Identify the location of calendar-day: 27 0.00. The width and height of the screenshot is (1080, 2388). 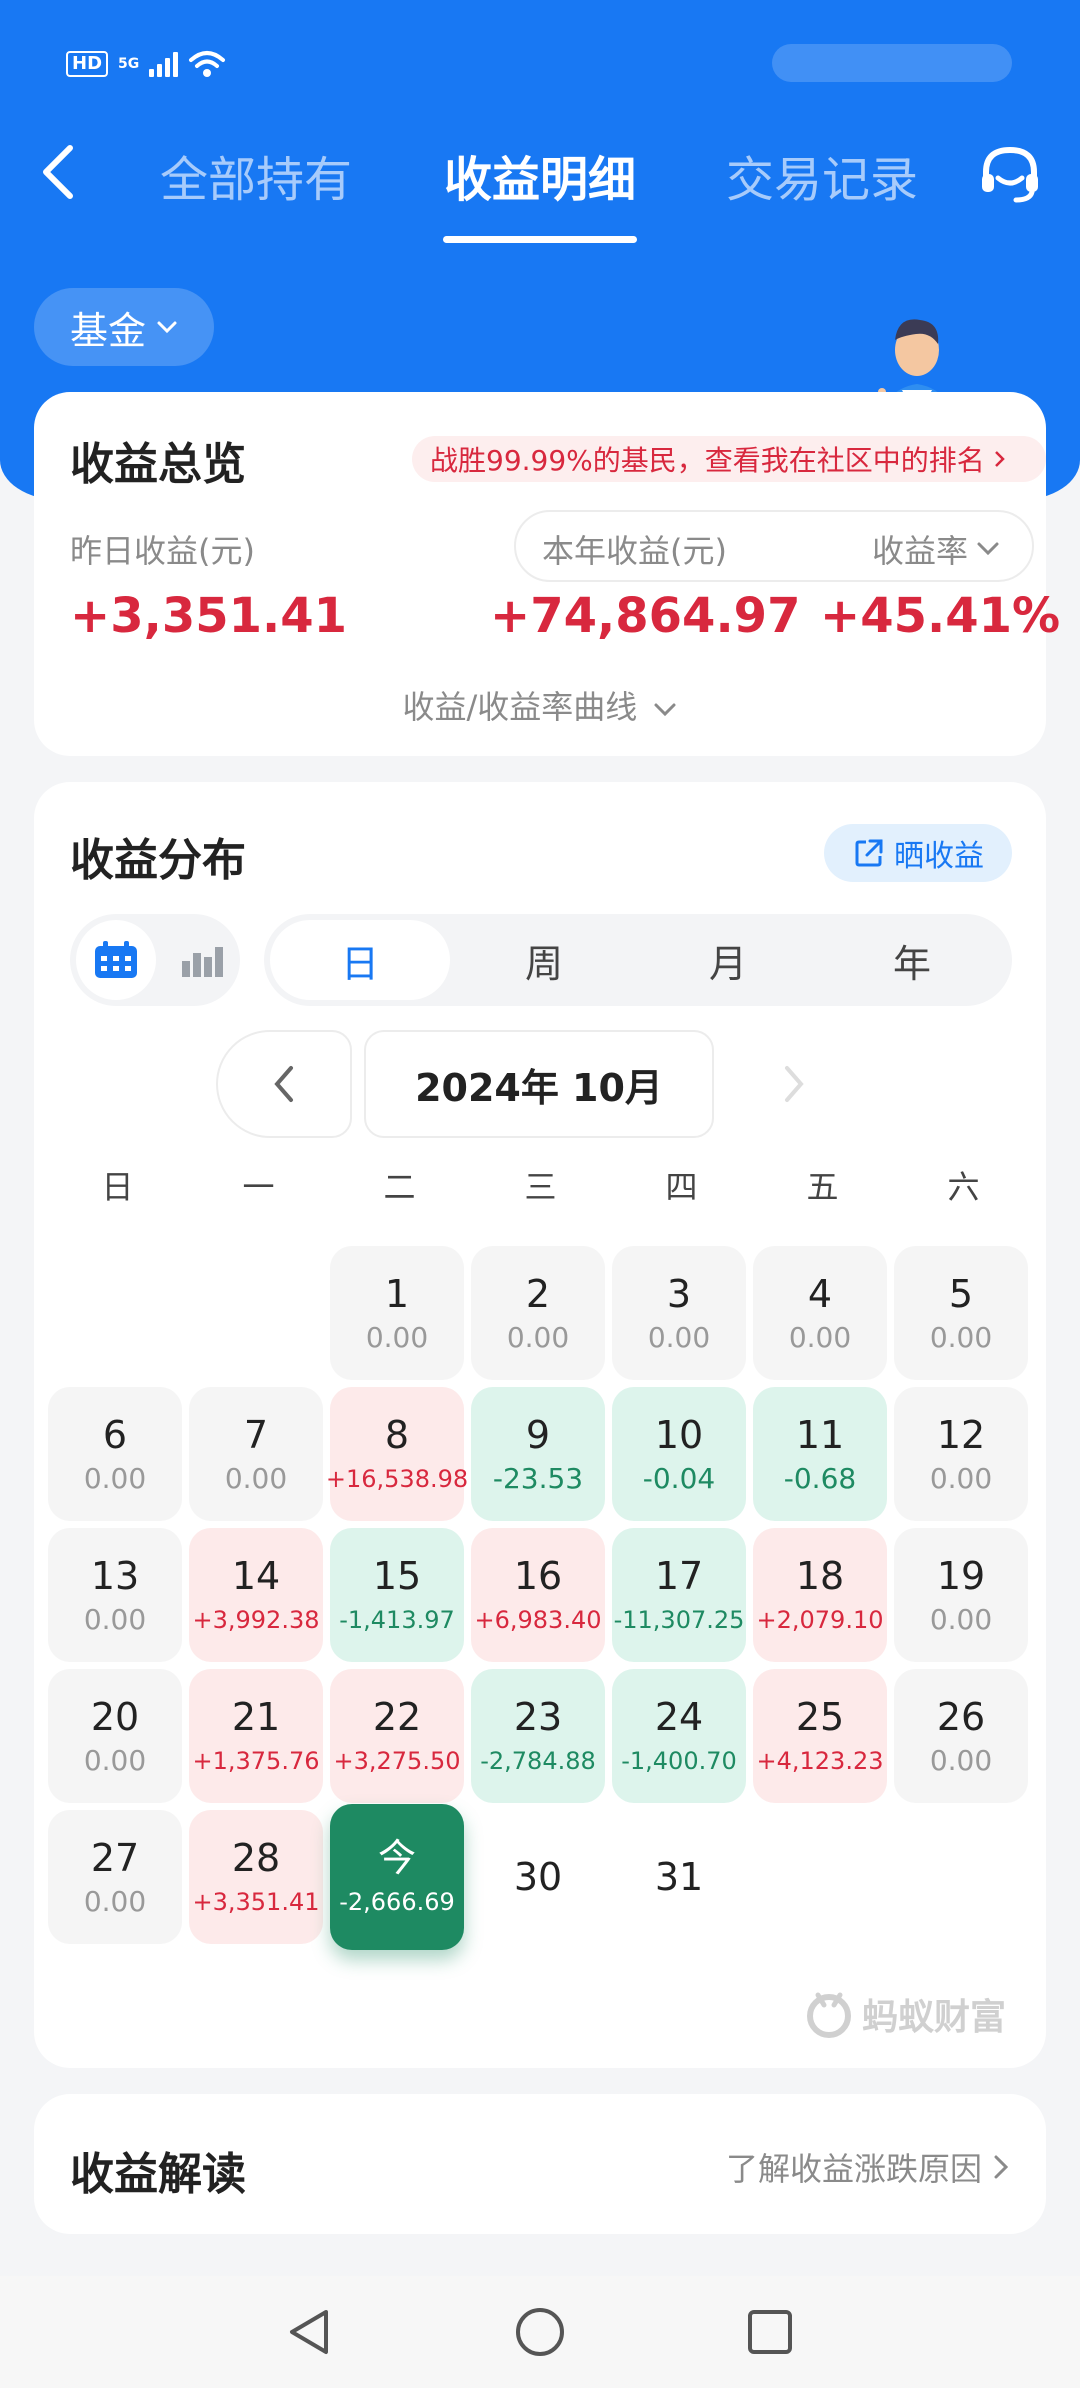
(115, 1877).